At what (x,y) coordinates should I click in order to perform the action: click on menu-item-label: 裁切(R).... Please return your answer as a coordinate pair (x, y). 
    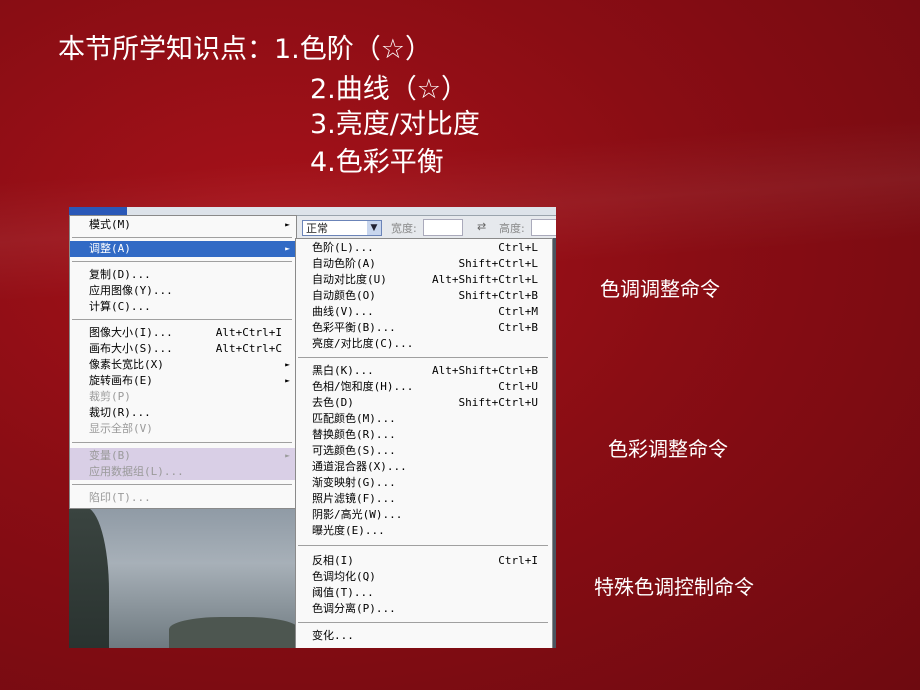
    Looking at the image, I should click on (120, 412).